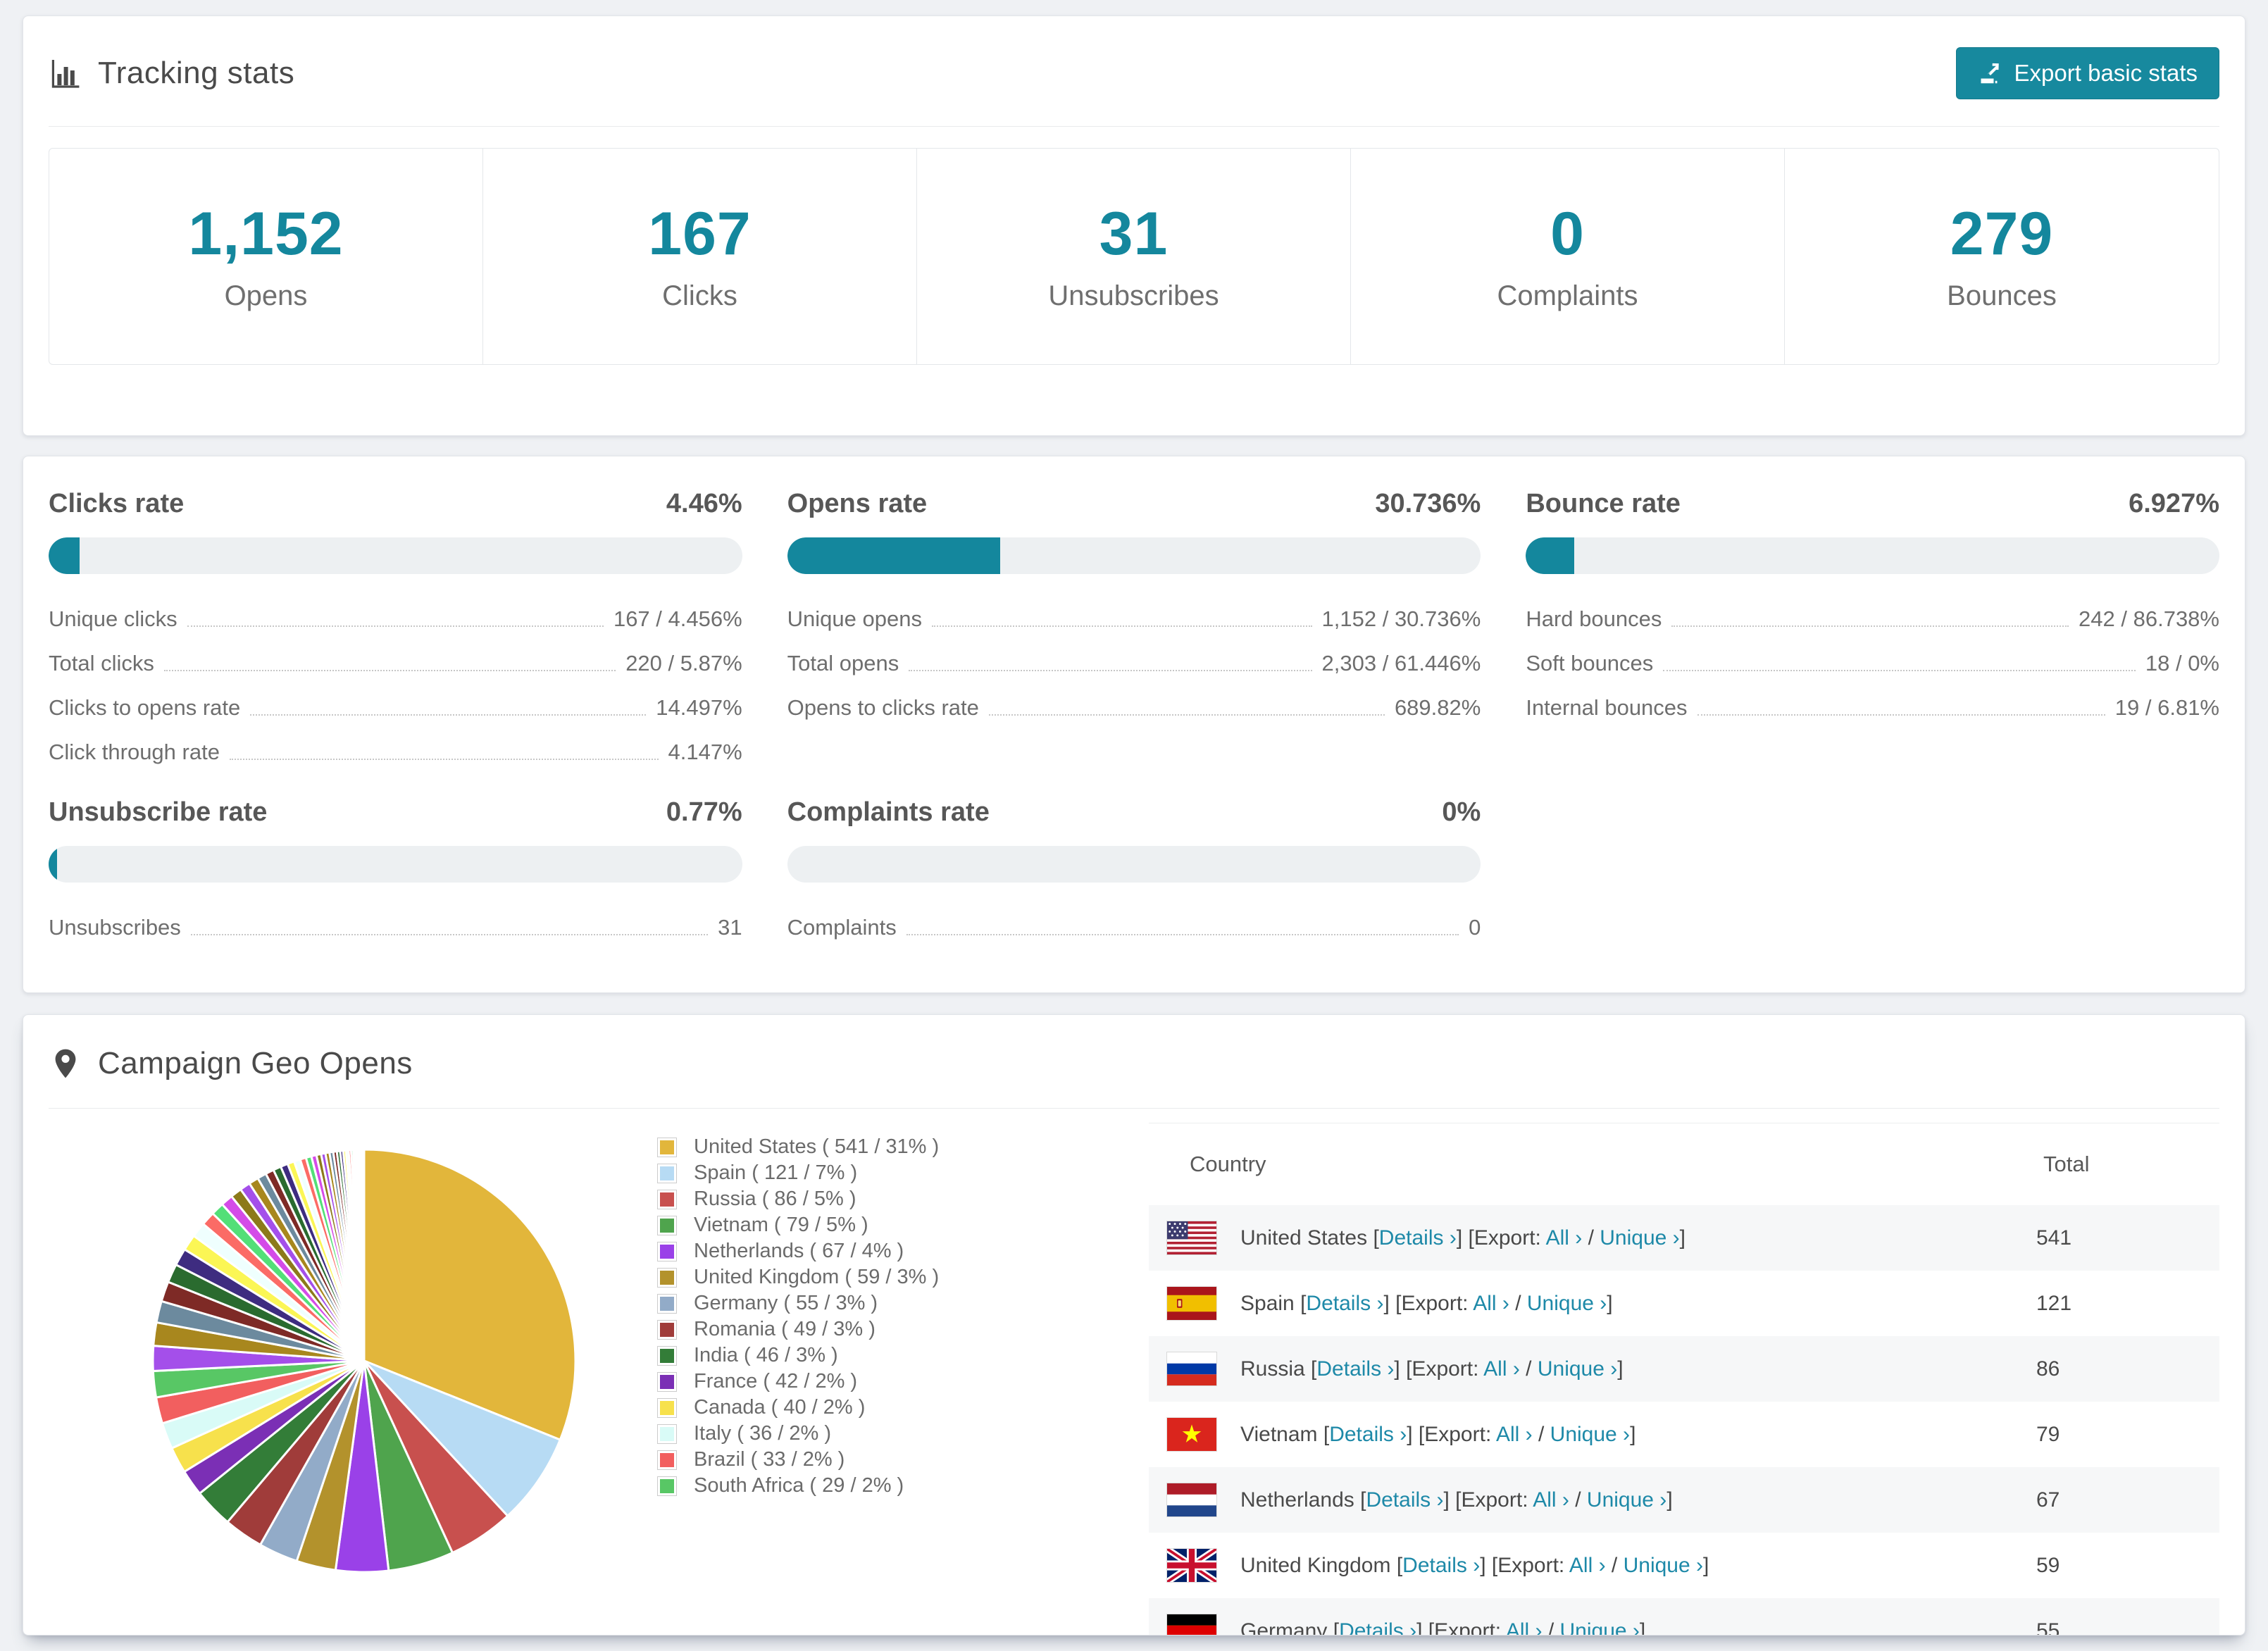 Image resolution: width=2268 pixels, height=1651 pixels. I want to click on rate-detail-row: Total clicks 220 / 5.87%, so click(396, 663).